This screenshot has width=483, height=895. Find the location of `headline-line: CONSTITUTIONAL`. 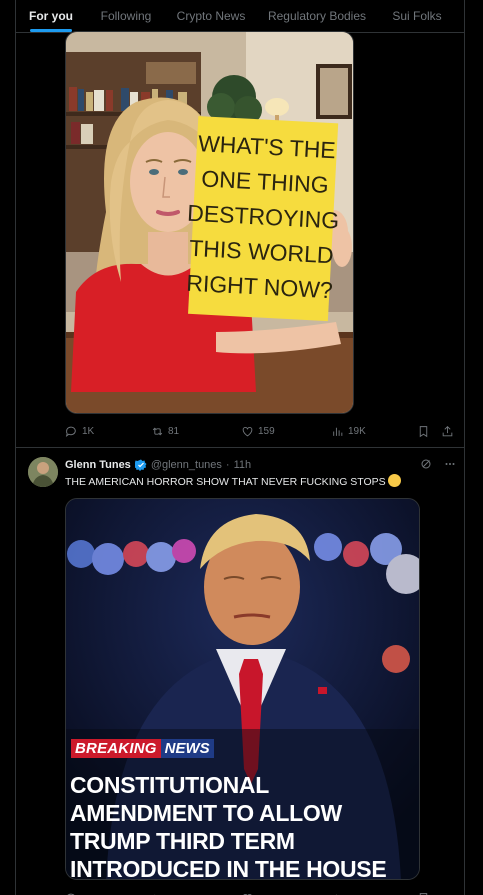

headline-line: CONSTITUTIONAL is located at coordinates (169, 785).